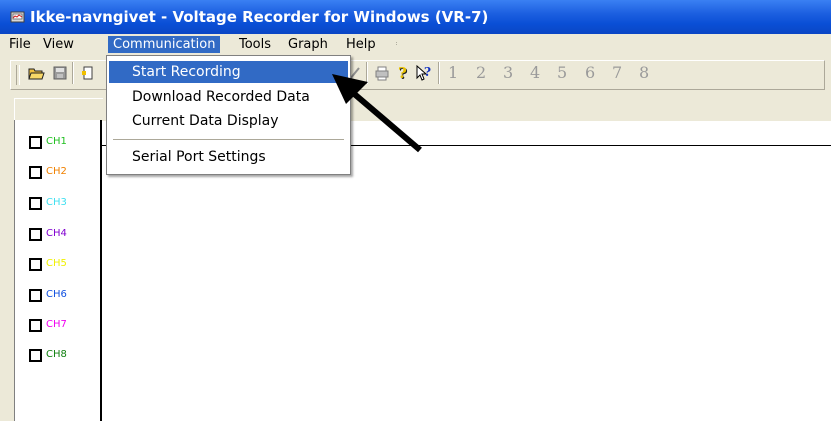  I want to click on channel-item-ch1: CH1, so click(64, 143).